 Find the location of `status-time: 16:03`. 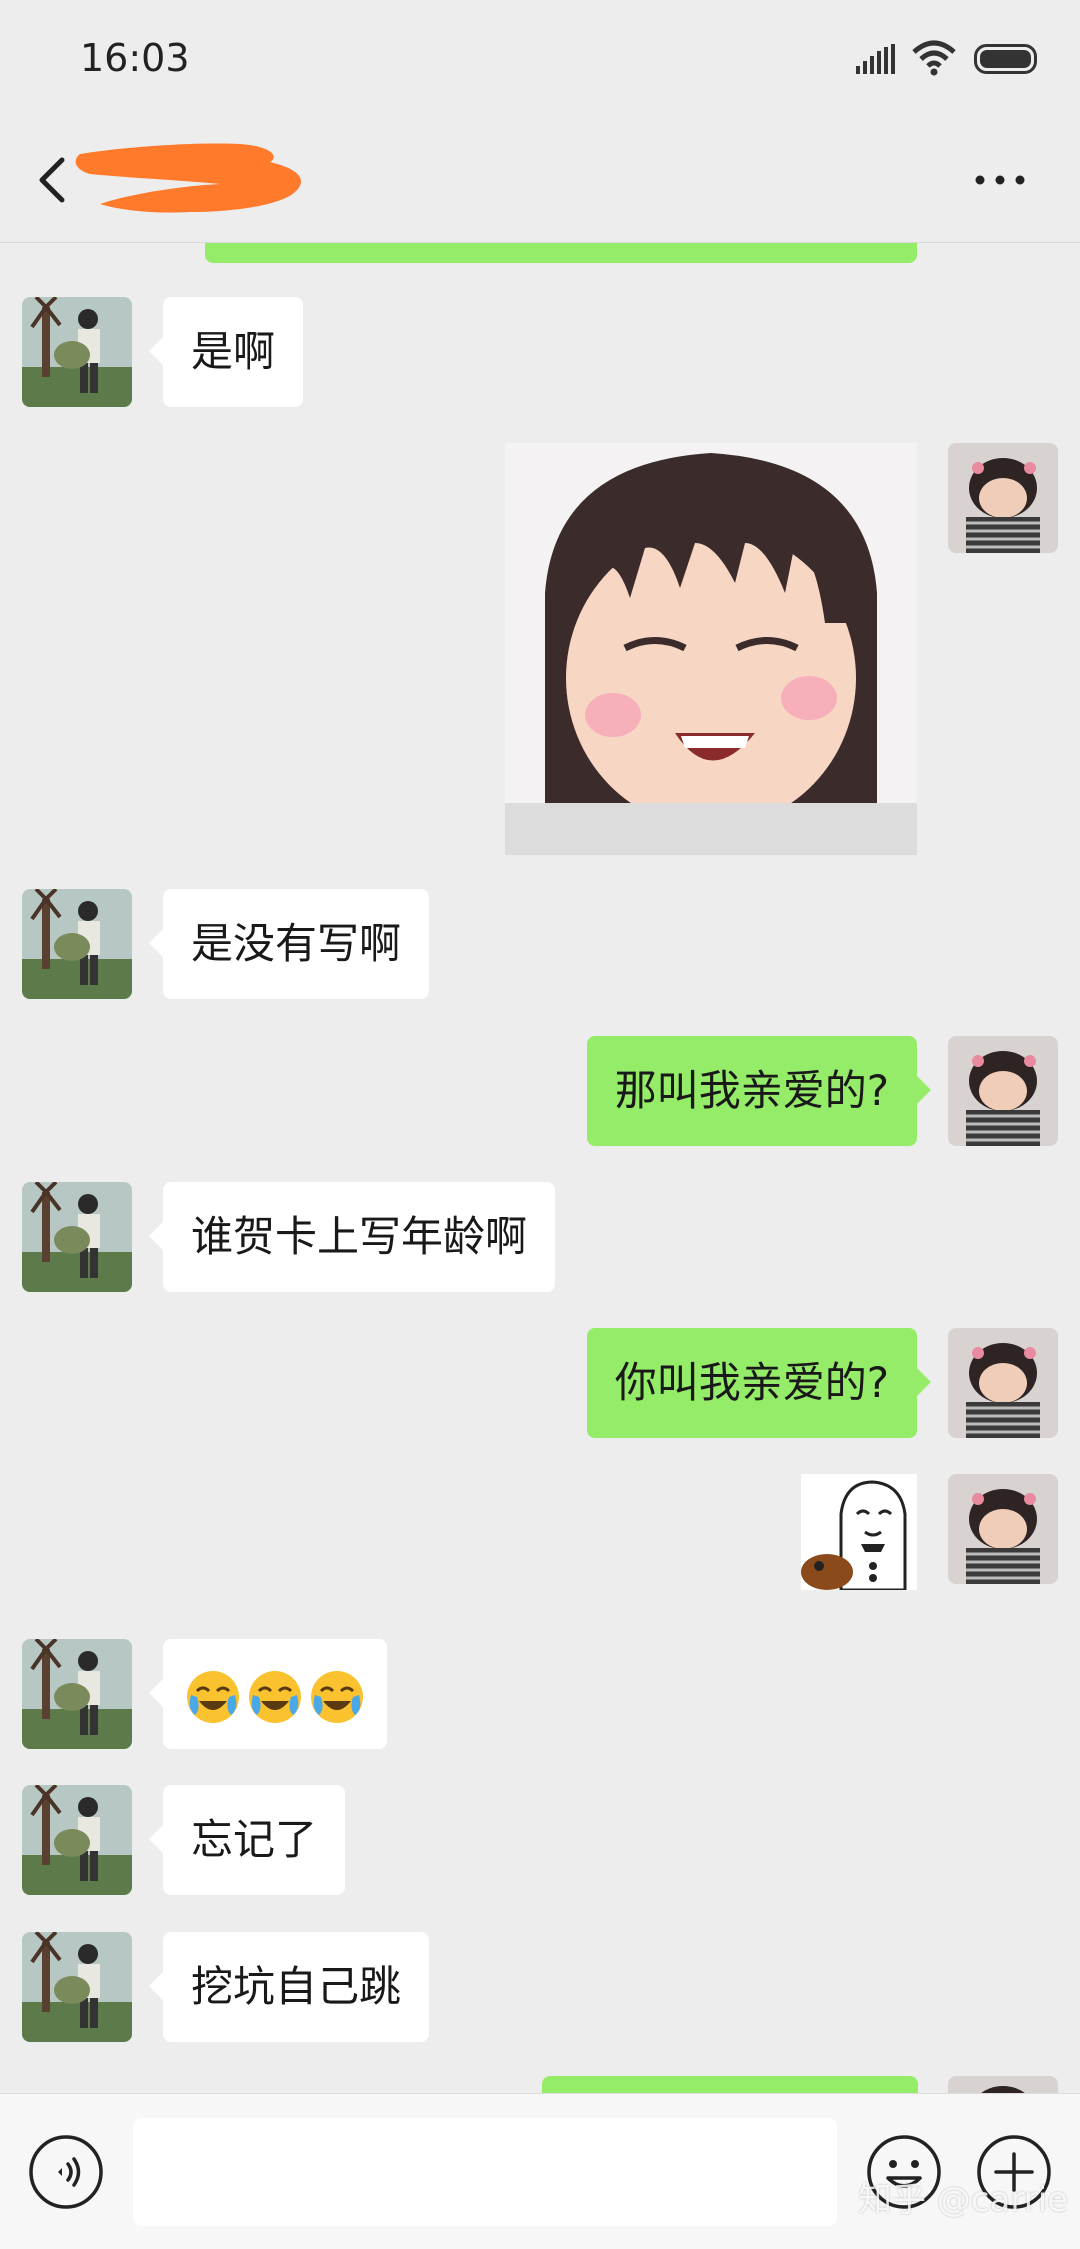

status-time: 16:03 is located at coordinates (135, 58).